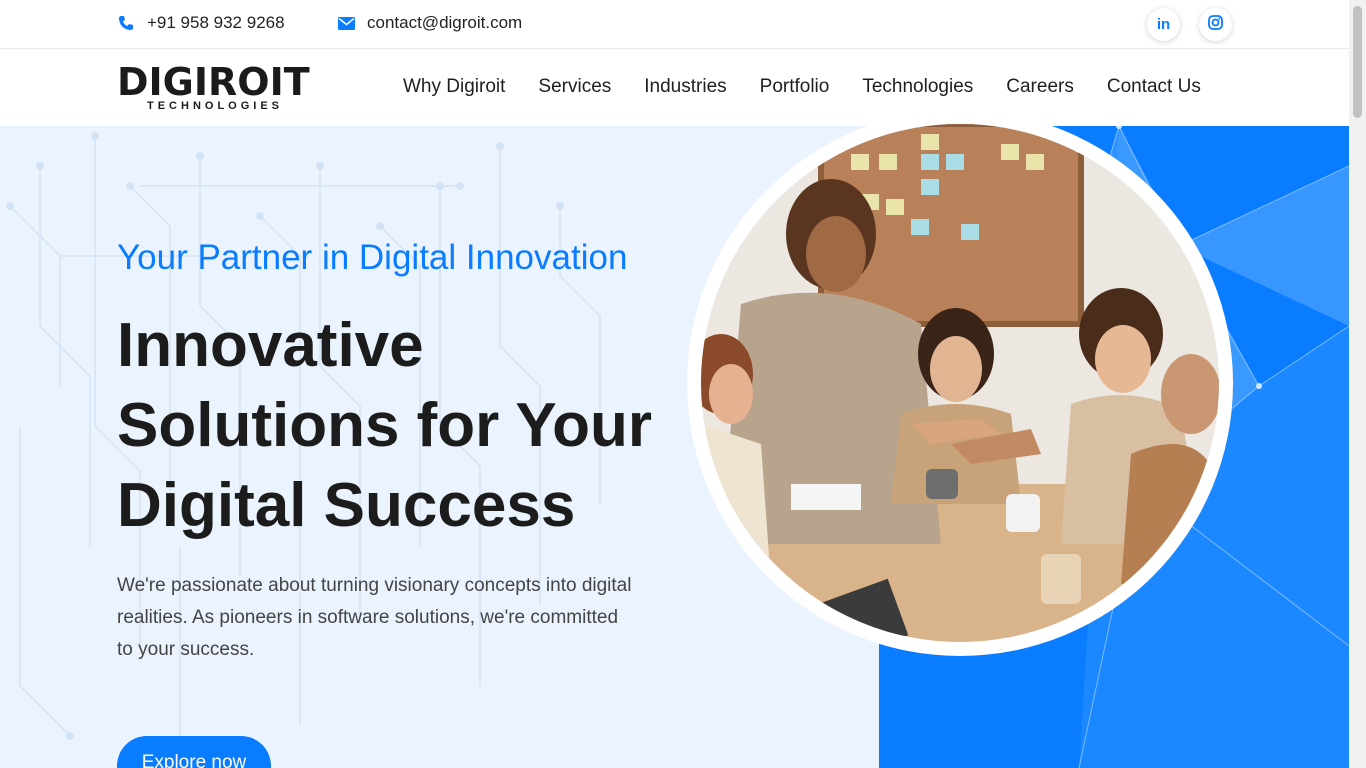 This screenshot has width=1366, height=768. Describe the element at coordinates (1040, 87) in the screenshot. I see `nav-careers: Careers` at that location.